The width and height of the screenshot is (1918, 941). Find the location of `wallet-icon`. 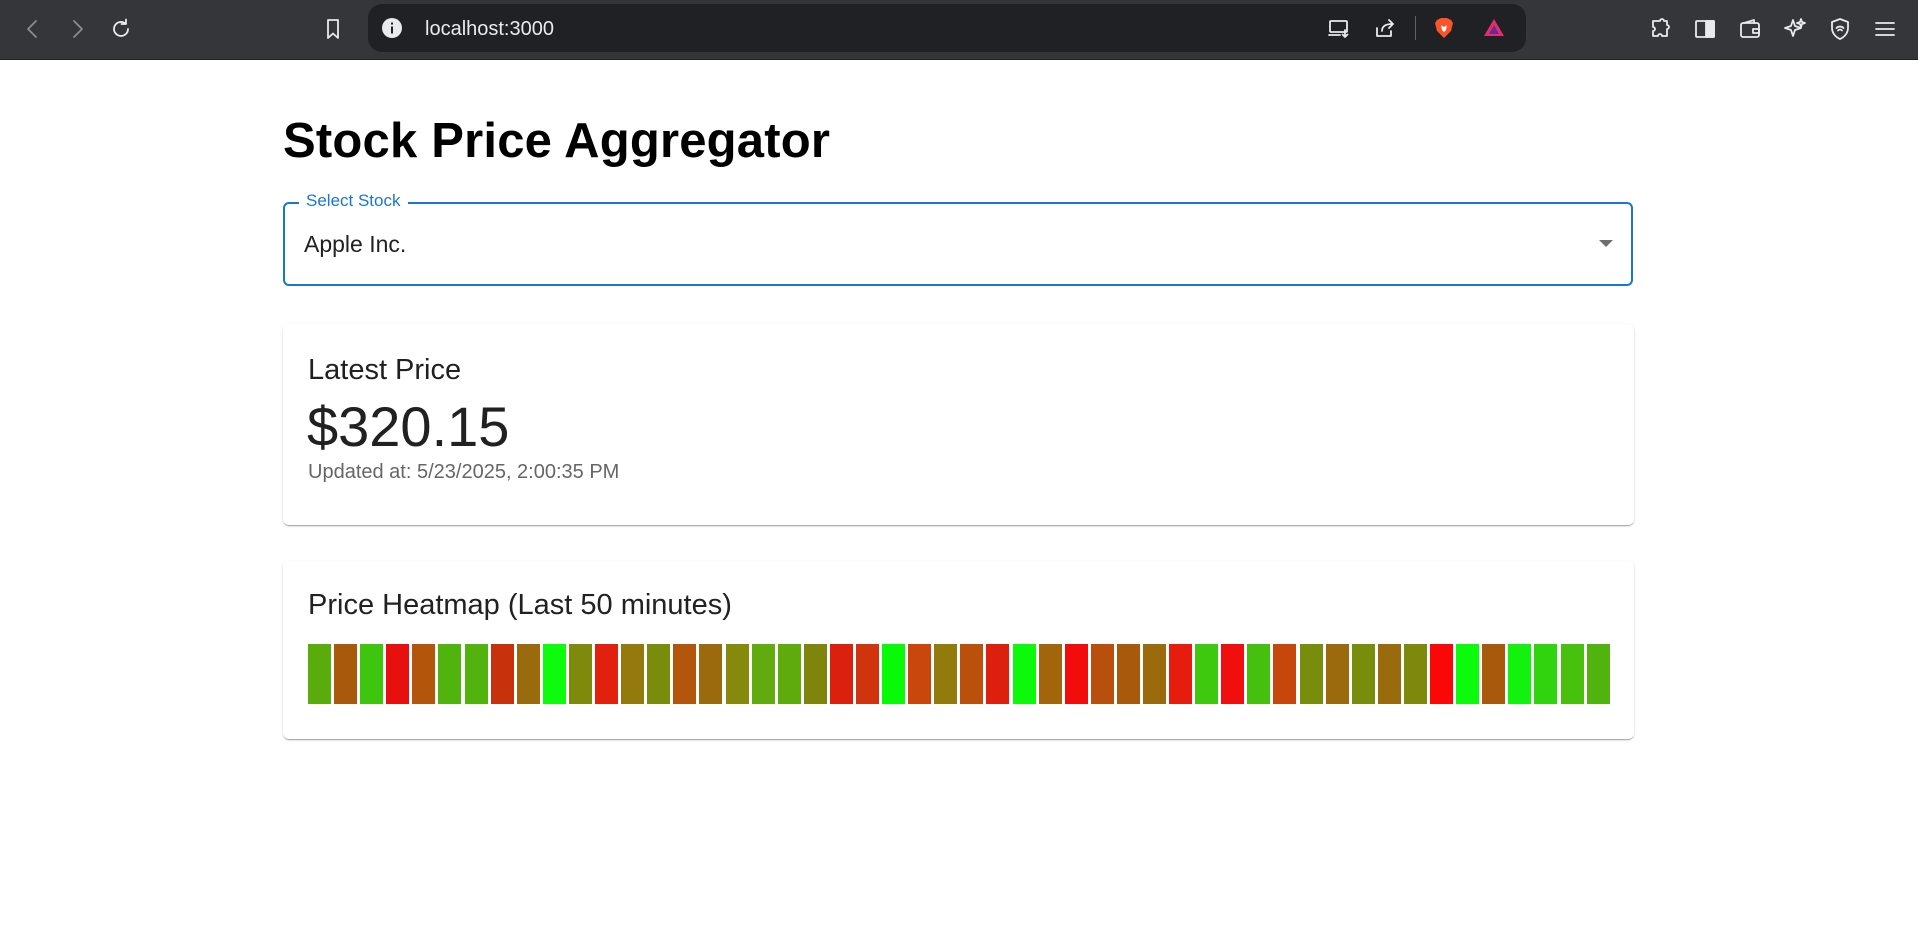

wallet-icon is located at coordinates (1750, 29).